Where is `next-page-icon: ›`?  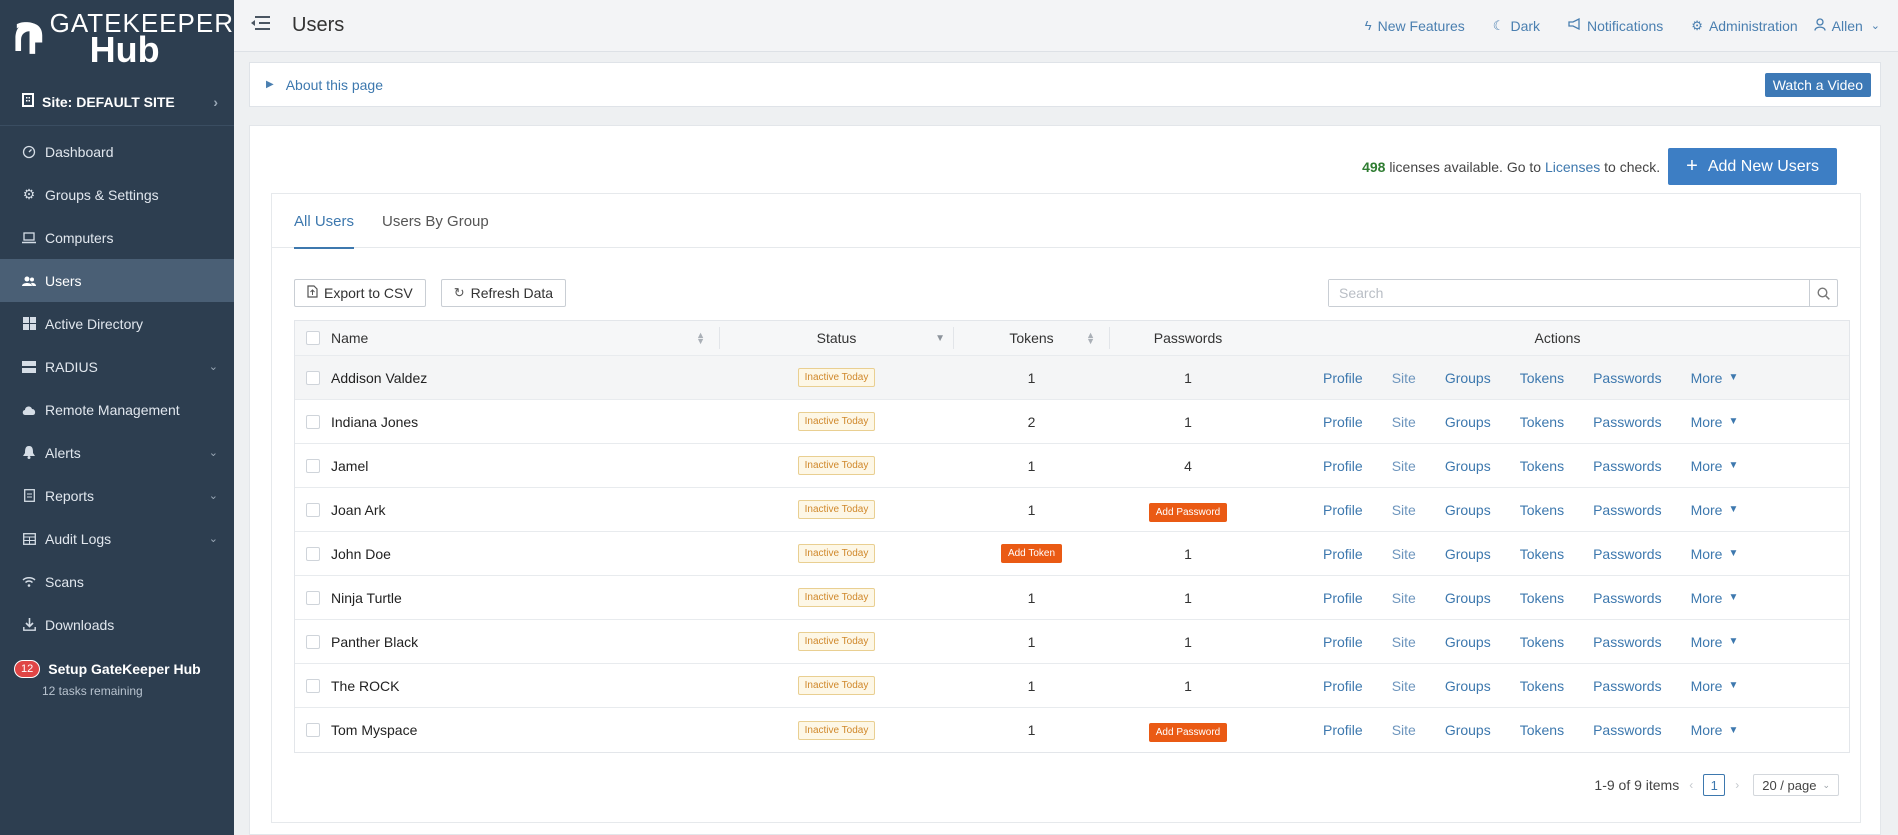 next-page-icon: › is located at coordinates (1737, 785).